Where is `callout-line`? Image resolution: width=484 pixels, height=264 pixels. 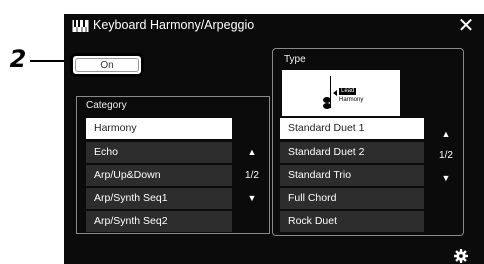
callout-line is located at coordinates (47, 61).